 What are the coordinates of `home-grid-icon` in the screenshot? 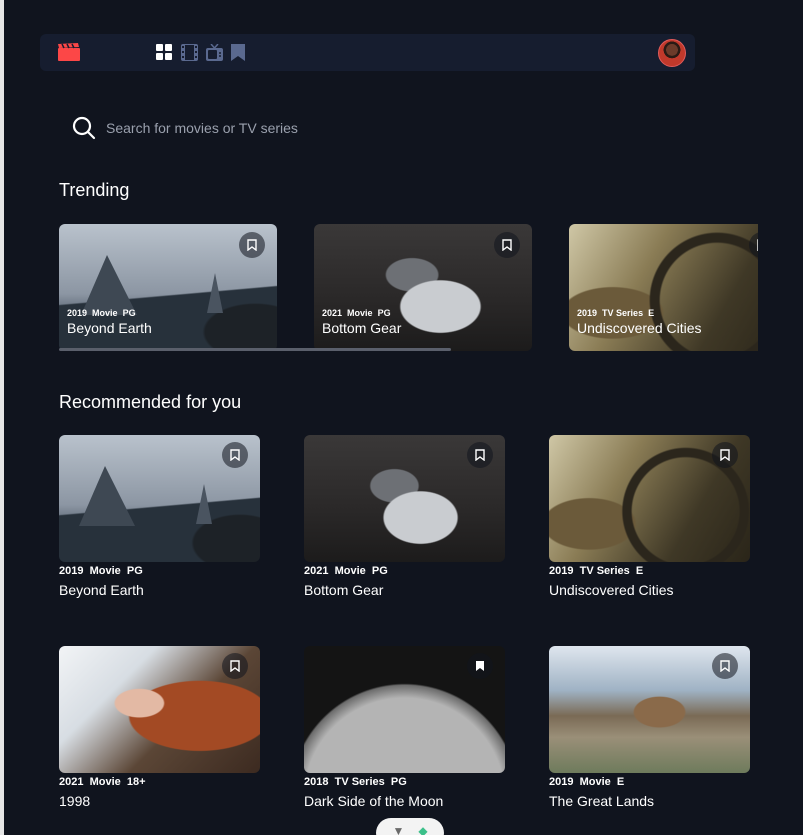 It's located at (164, 52).